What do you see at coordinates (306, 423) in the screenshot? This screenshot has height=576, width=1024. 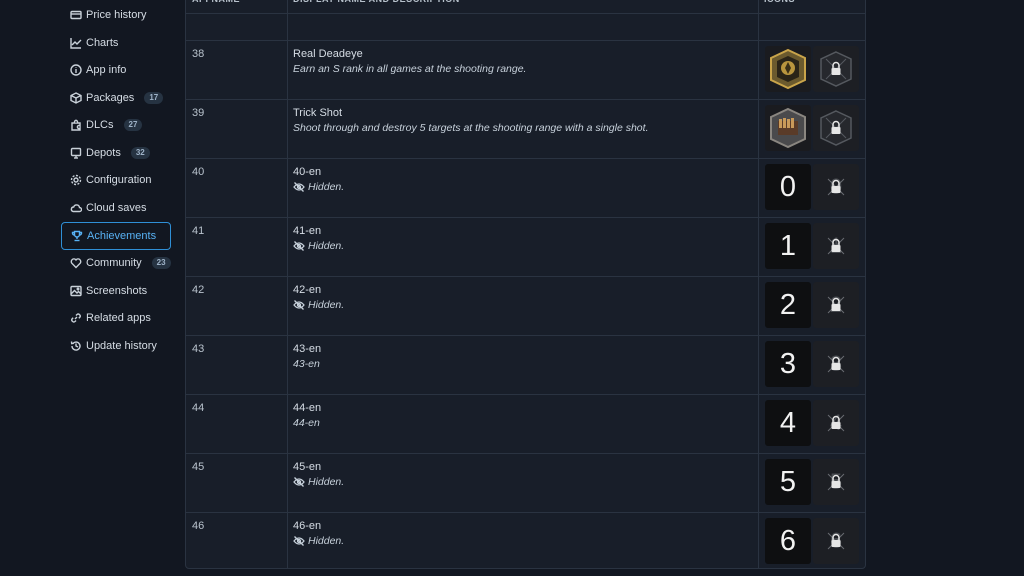 I see `achievement-description: 44-en` at bounding box center [306, 423].